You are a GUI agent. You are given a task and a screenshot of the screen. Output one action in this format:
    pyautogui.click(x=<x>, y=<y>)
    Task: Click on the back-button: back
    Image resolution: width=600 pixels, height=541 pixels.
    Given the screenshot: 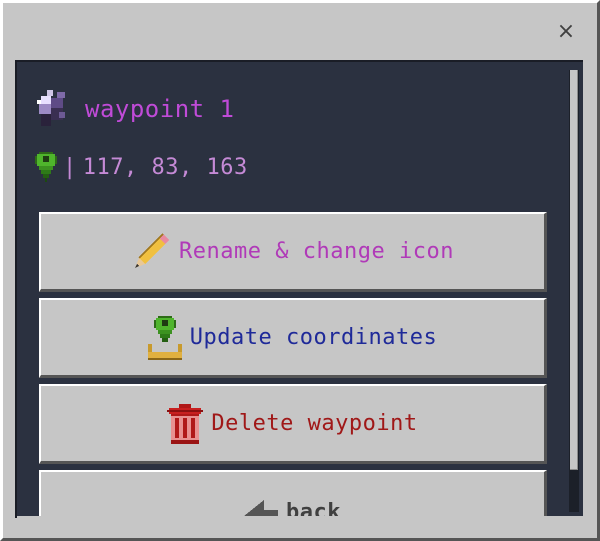 What is the action you would take?
    pyautogui.click(x=293, y=494)
    